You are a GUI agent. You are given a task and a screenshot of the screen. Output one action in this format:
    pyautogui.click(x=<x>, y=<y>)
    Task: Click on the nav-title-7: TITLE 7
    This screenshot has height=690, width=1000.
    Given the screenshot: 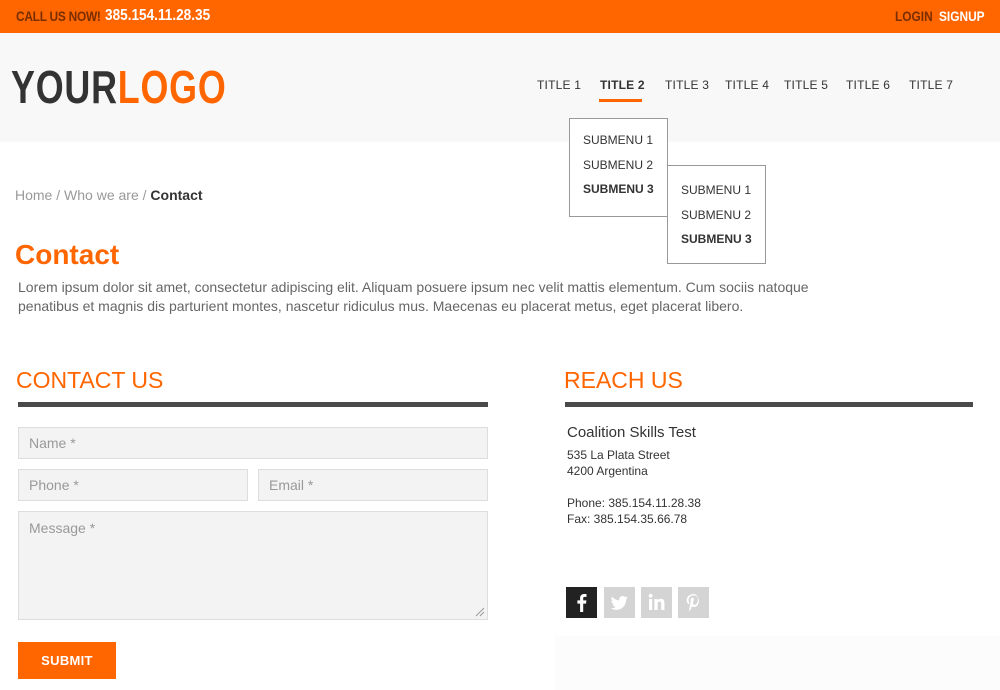 What is the action you would take?
    pyautogui.click(x=931, y=85)
    